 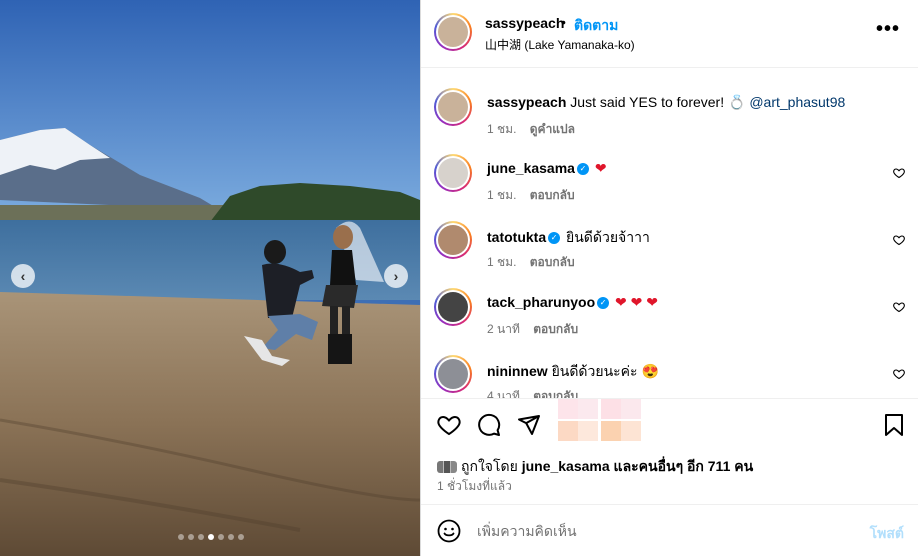 I want to click on next-photo-button: ›, so click(x=396, y=276).